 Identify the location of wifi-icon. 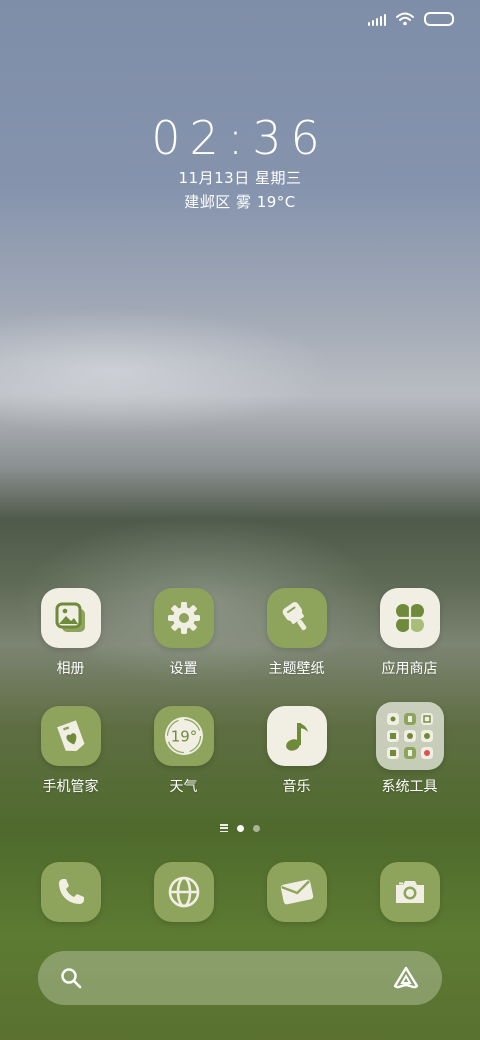
(405, 19).